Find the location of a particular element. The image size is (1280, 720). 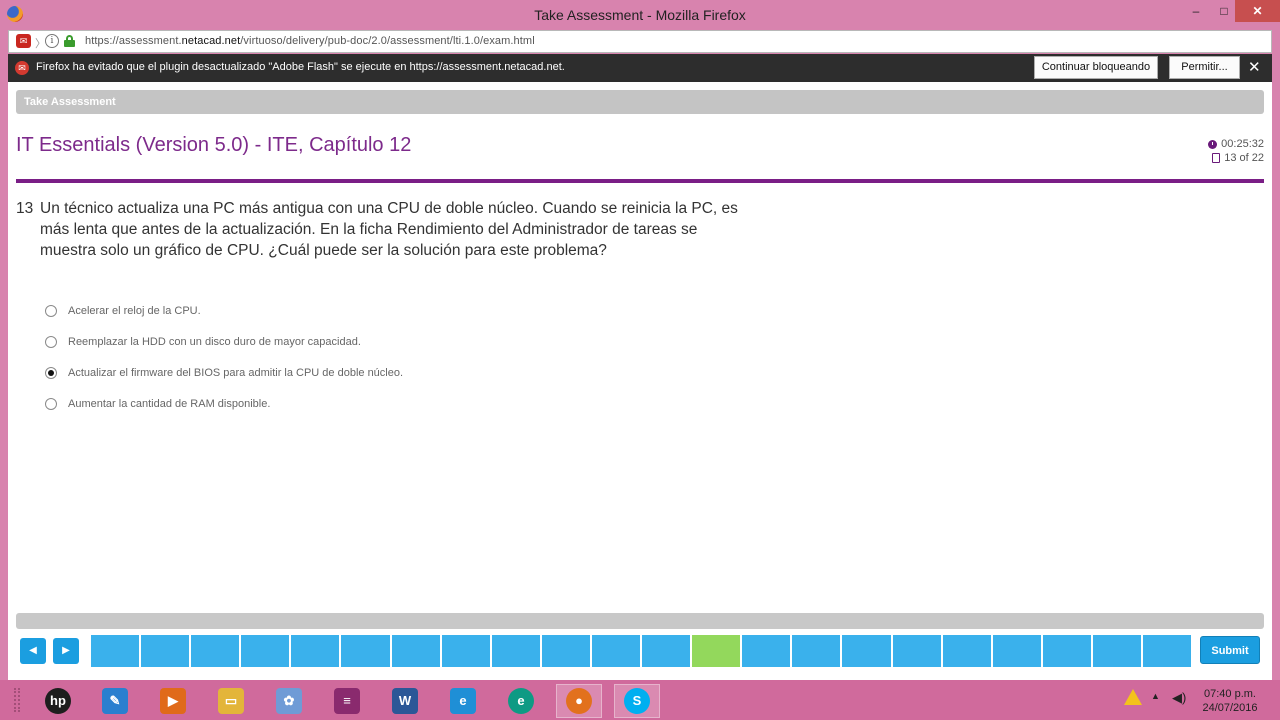

plugin-blocked-icon: ✉ is located at coordinates (23, 41).